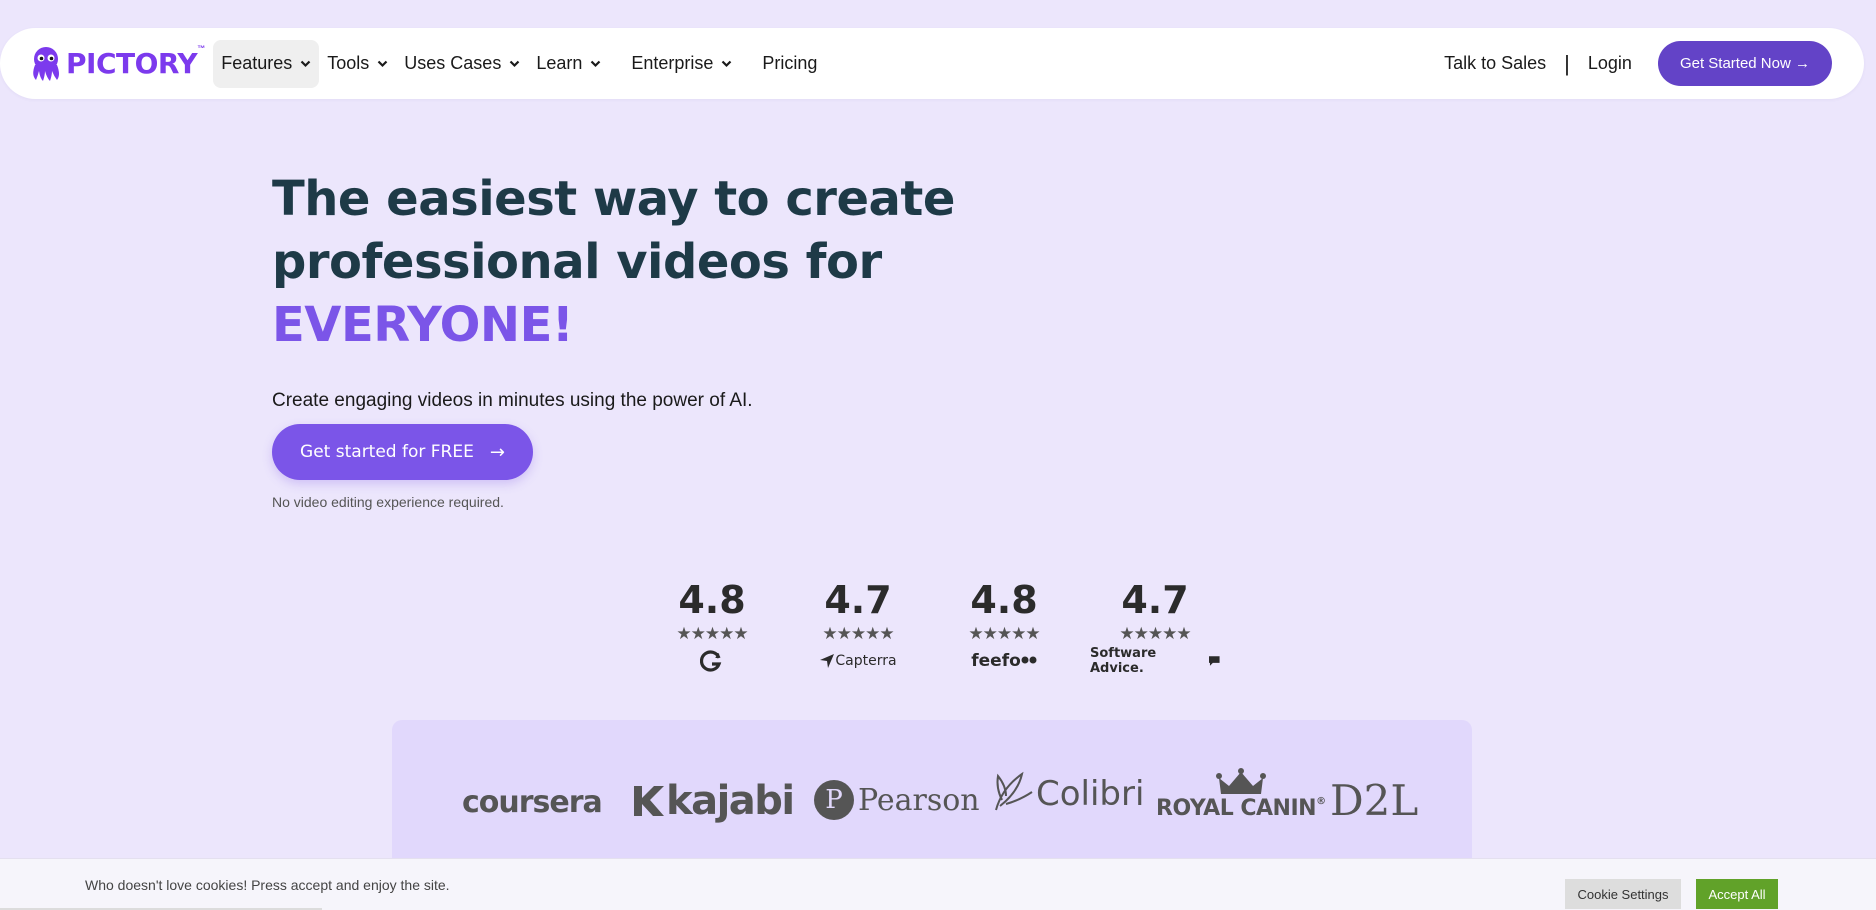 This screenshot has height=910, width=1876. I want to click on kajabi-k-icon, so click(649, 801).